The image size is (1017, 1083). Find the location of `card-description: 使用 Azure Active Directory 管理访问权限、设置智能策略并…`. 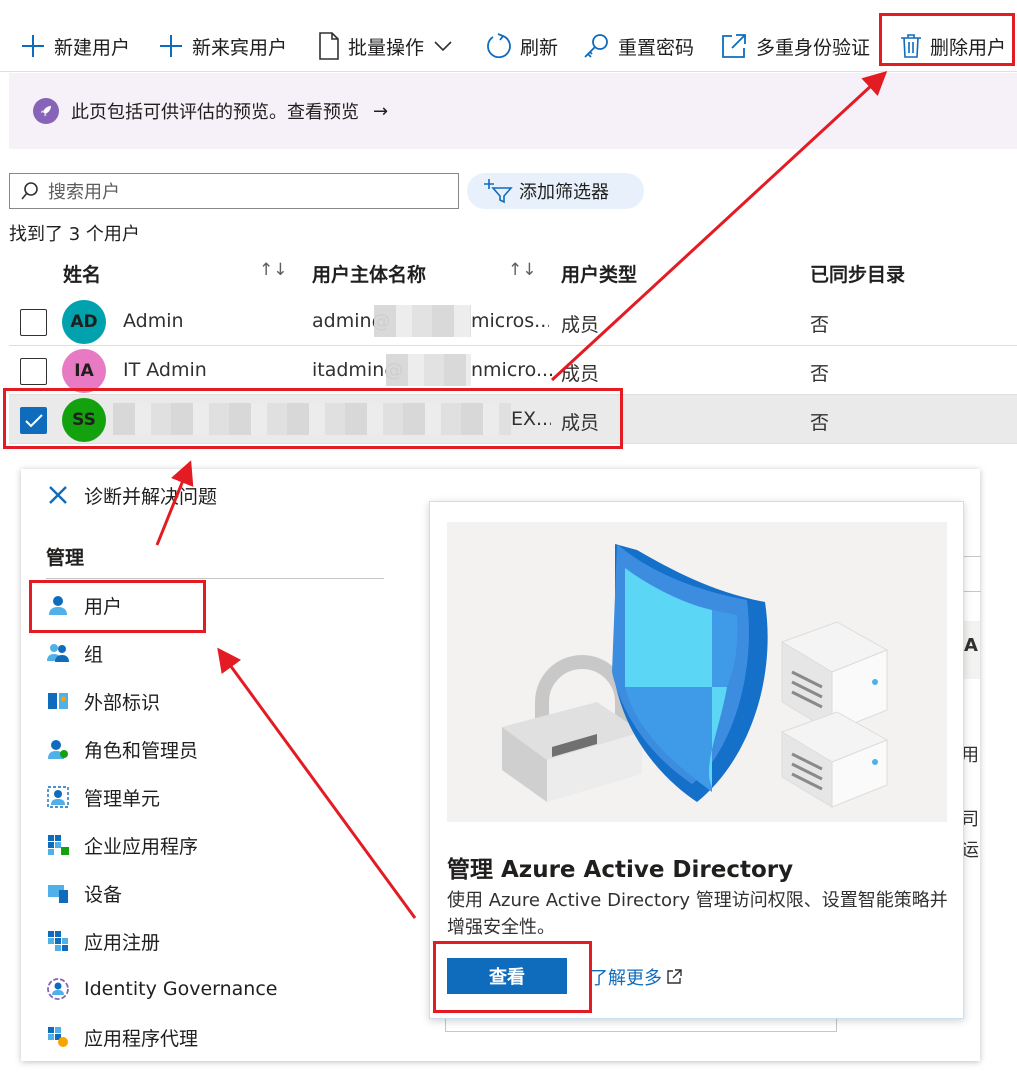

card-description: 使用 Azure Active Directory 管理访问权限、设置智能策略并… is located at coordinates (697, 914).